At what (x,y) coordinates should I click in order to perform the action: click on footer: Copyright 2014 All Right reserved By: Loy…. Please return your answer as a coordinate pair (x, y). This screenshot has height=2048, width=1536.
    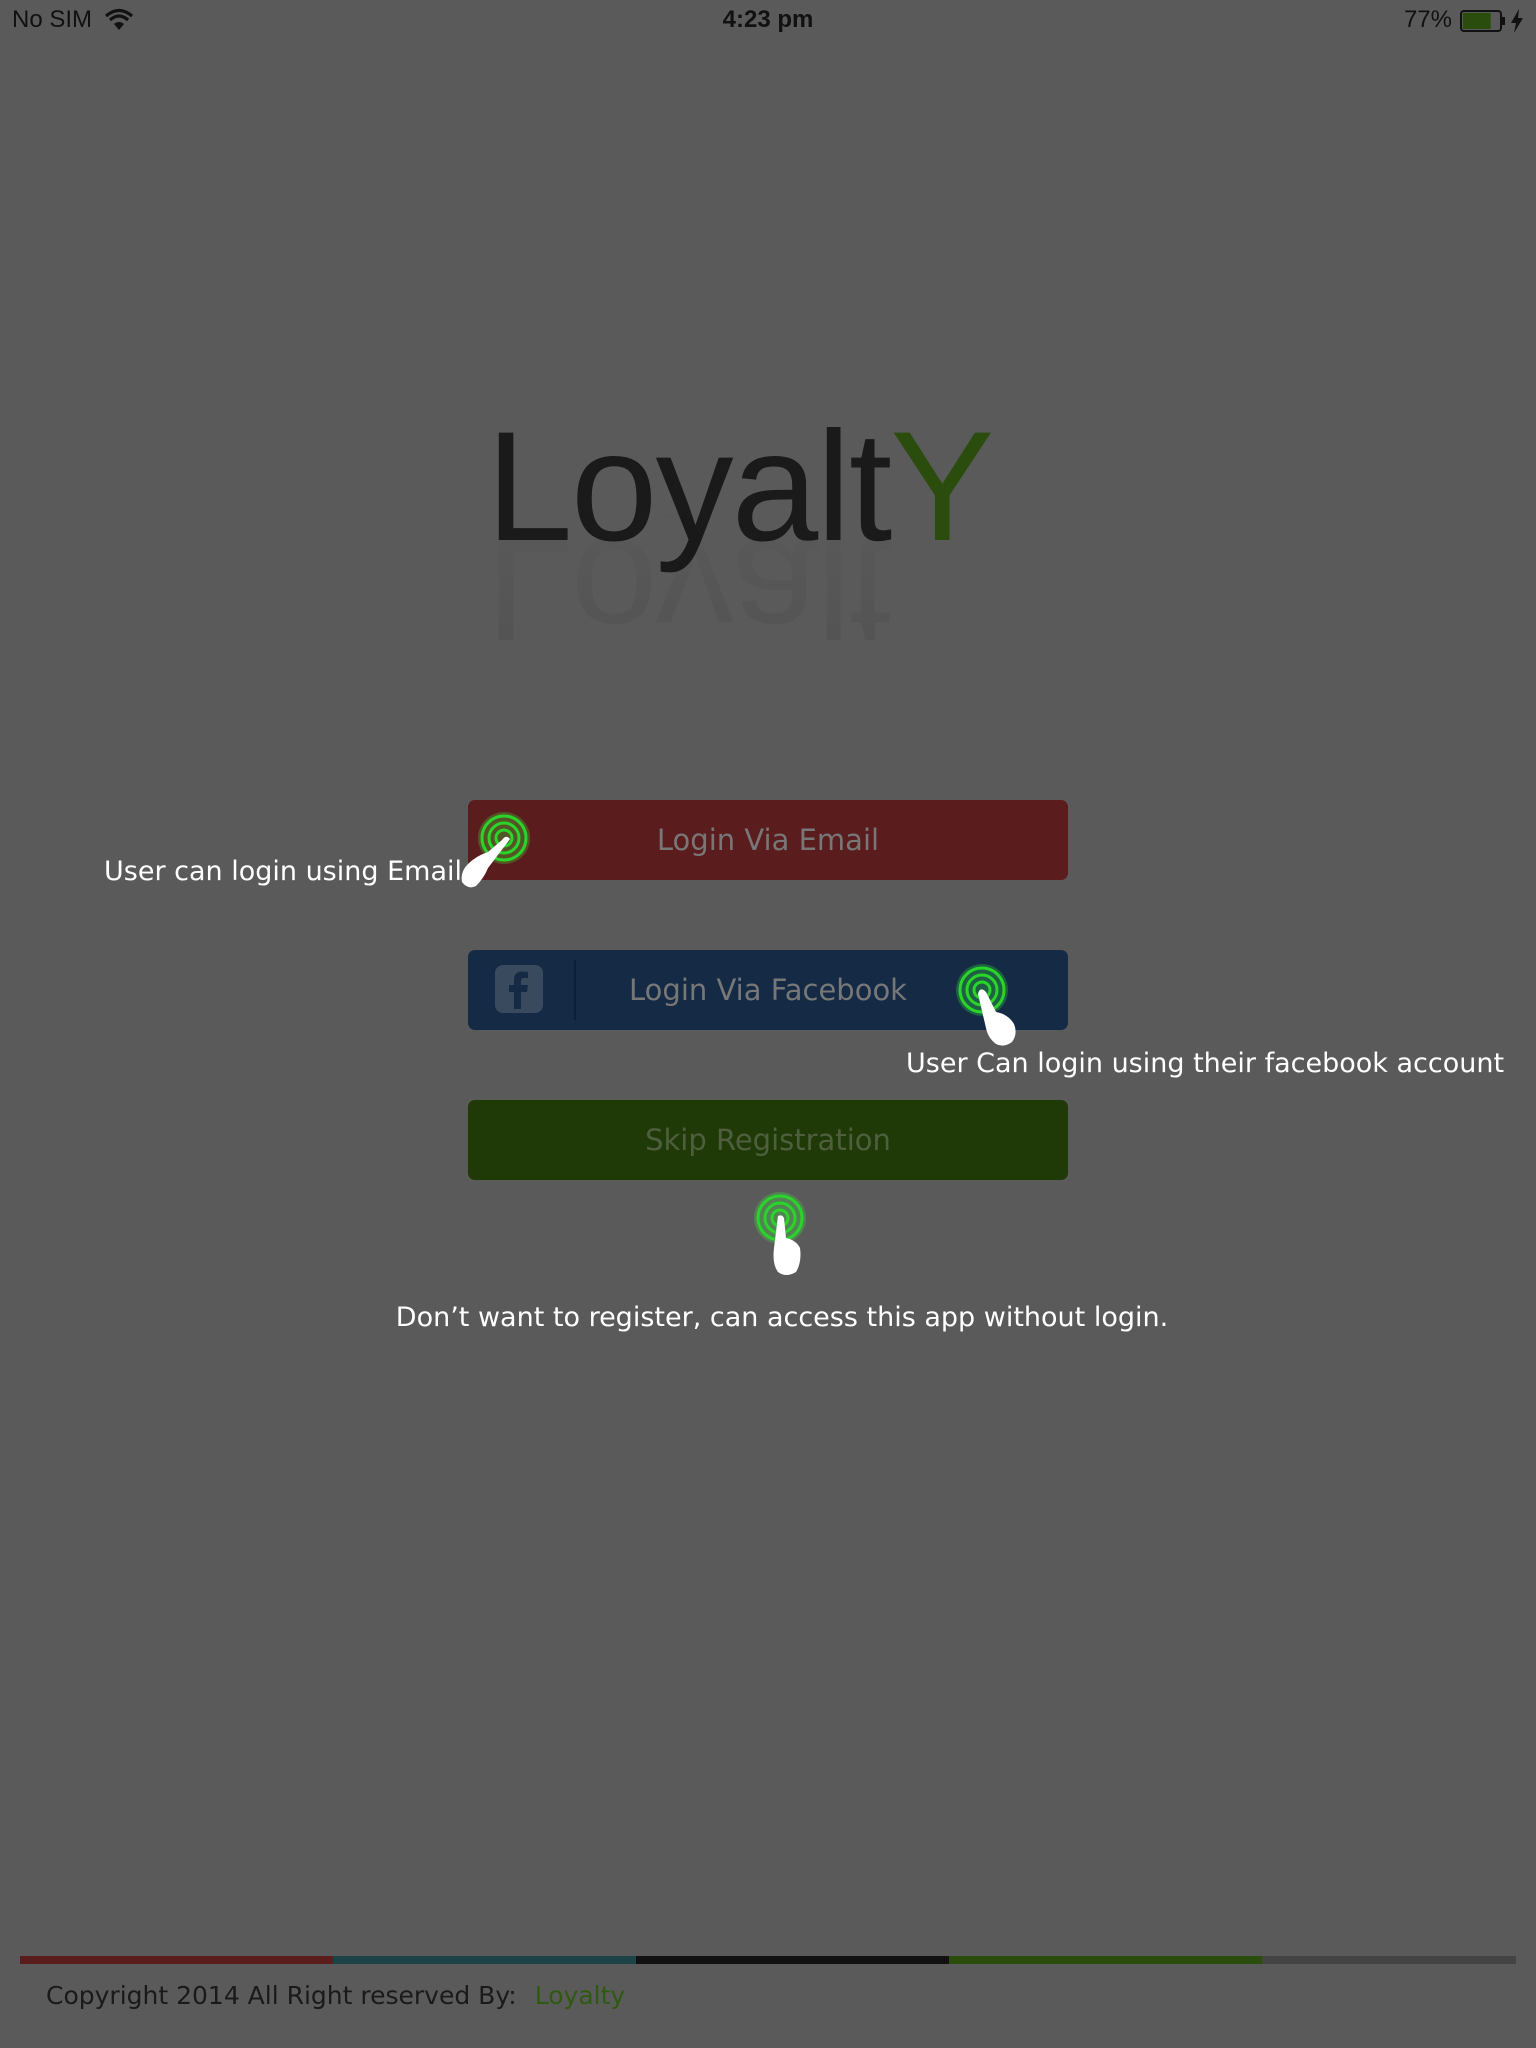
    Looking at the image, I should click on (335, 1995).